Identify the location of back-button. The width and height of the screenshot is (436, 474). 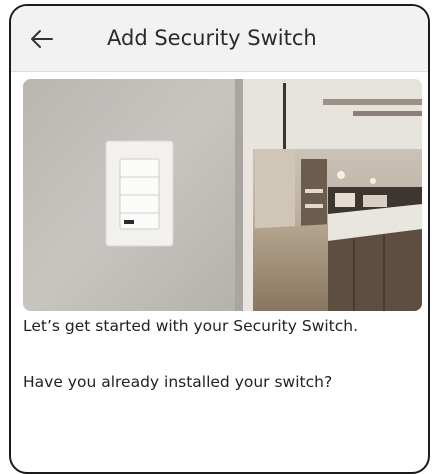
(42, 39).